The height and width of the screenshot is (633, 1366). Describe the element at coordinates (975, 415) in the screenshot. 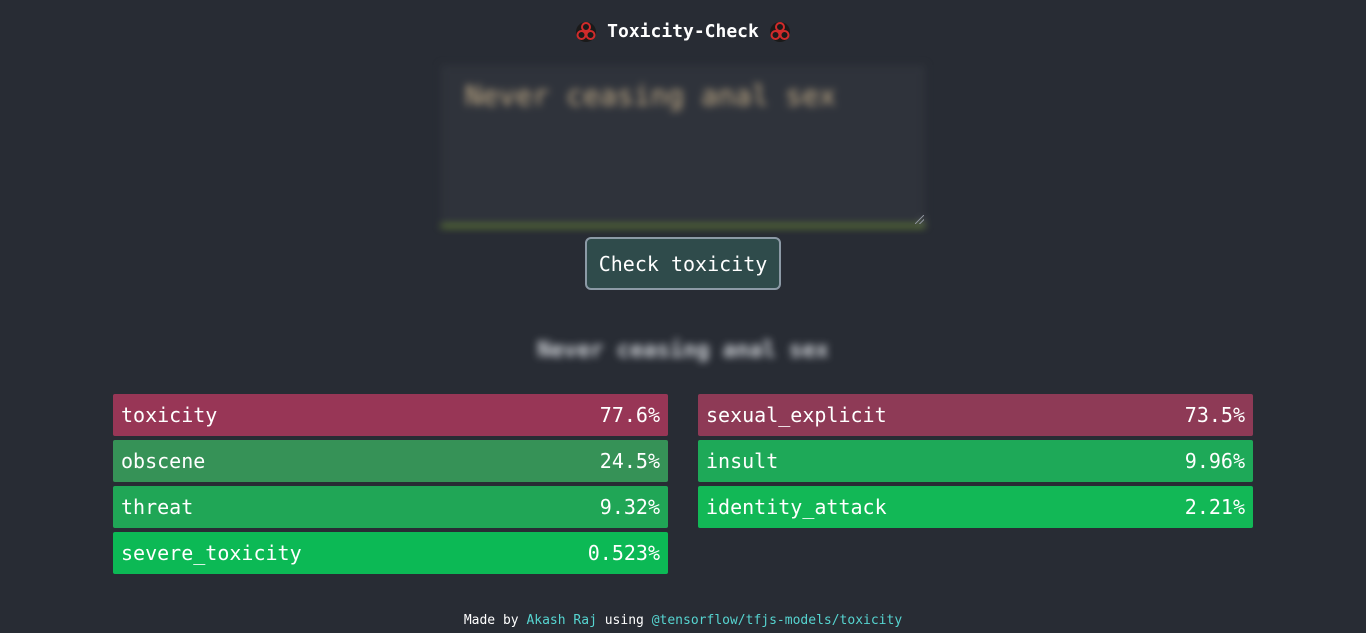

I see `result-row: sexual_explicit 73.5%` at that location.